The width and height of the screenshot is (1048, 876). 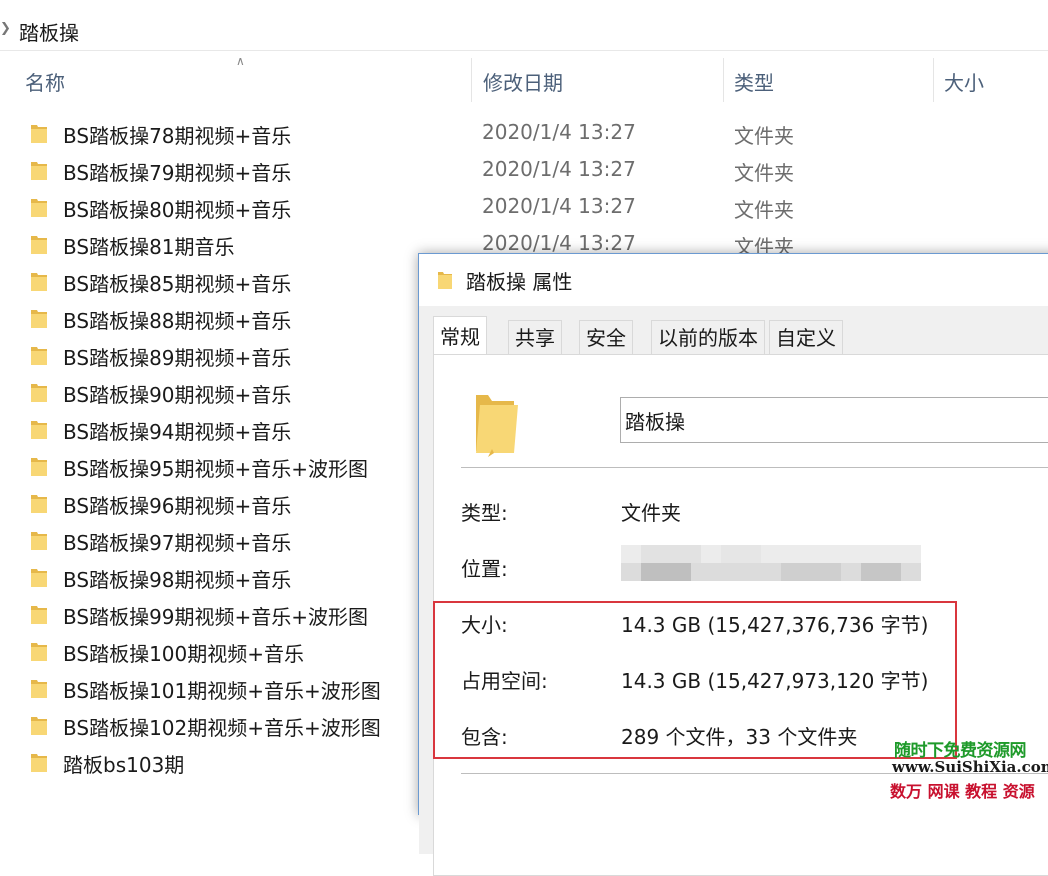 What do you see at coordinates (215, 467) in the screenshot?
I see `file-name: BS踏板操95期视频+音乐+波形图` at bounding box center [215, 467].